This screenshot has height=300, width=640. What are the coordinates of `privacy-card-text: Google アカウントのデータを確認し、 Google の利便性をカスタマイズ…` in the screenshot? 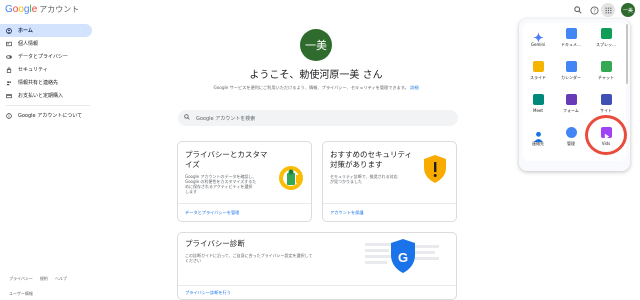 It's located at (227, 184).